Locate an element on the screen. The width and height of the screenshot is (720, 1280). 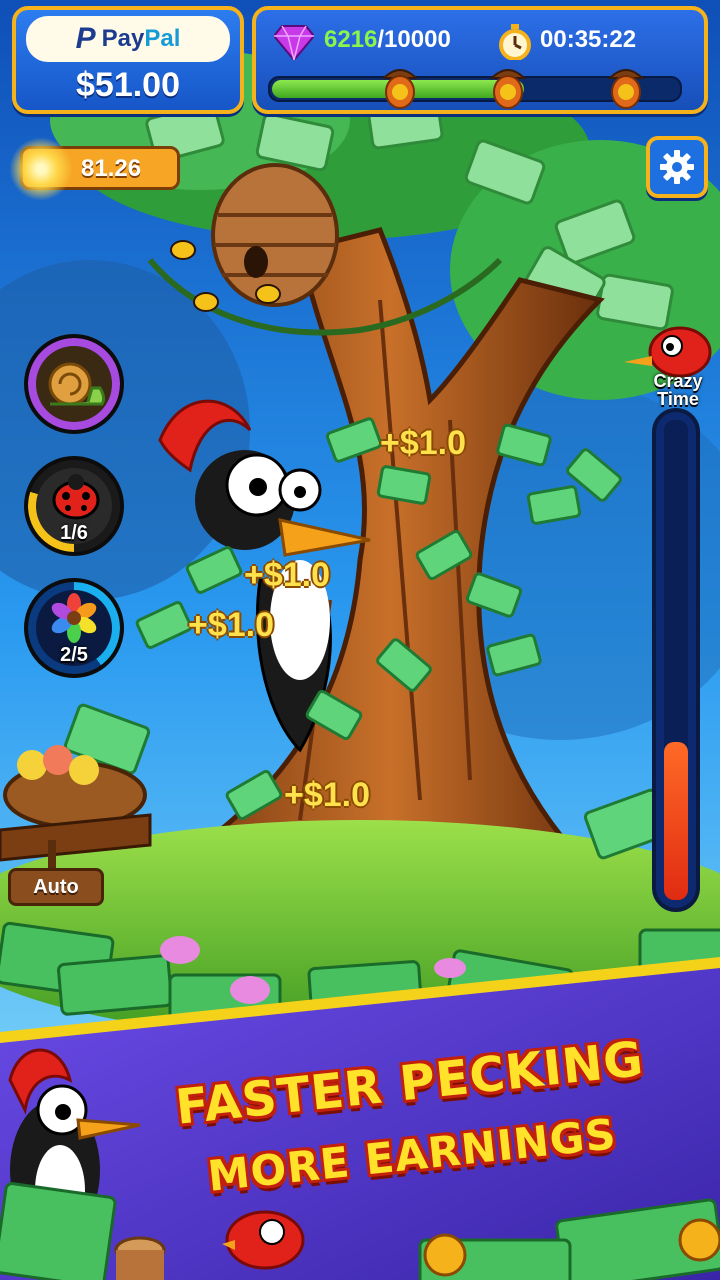
milestone-progress-card: 6216/10000 00:35:22 is located at coordinates (480, 60).